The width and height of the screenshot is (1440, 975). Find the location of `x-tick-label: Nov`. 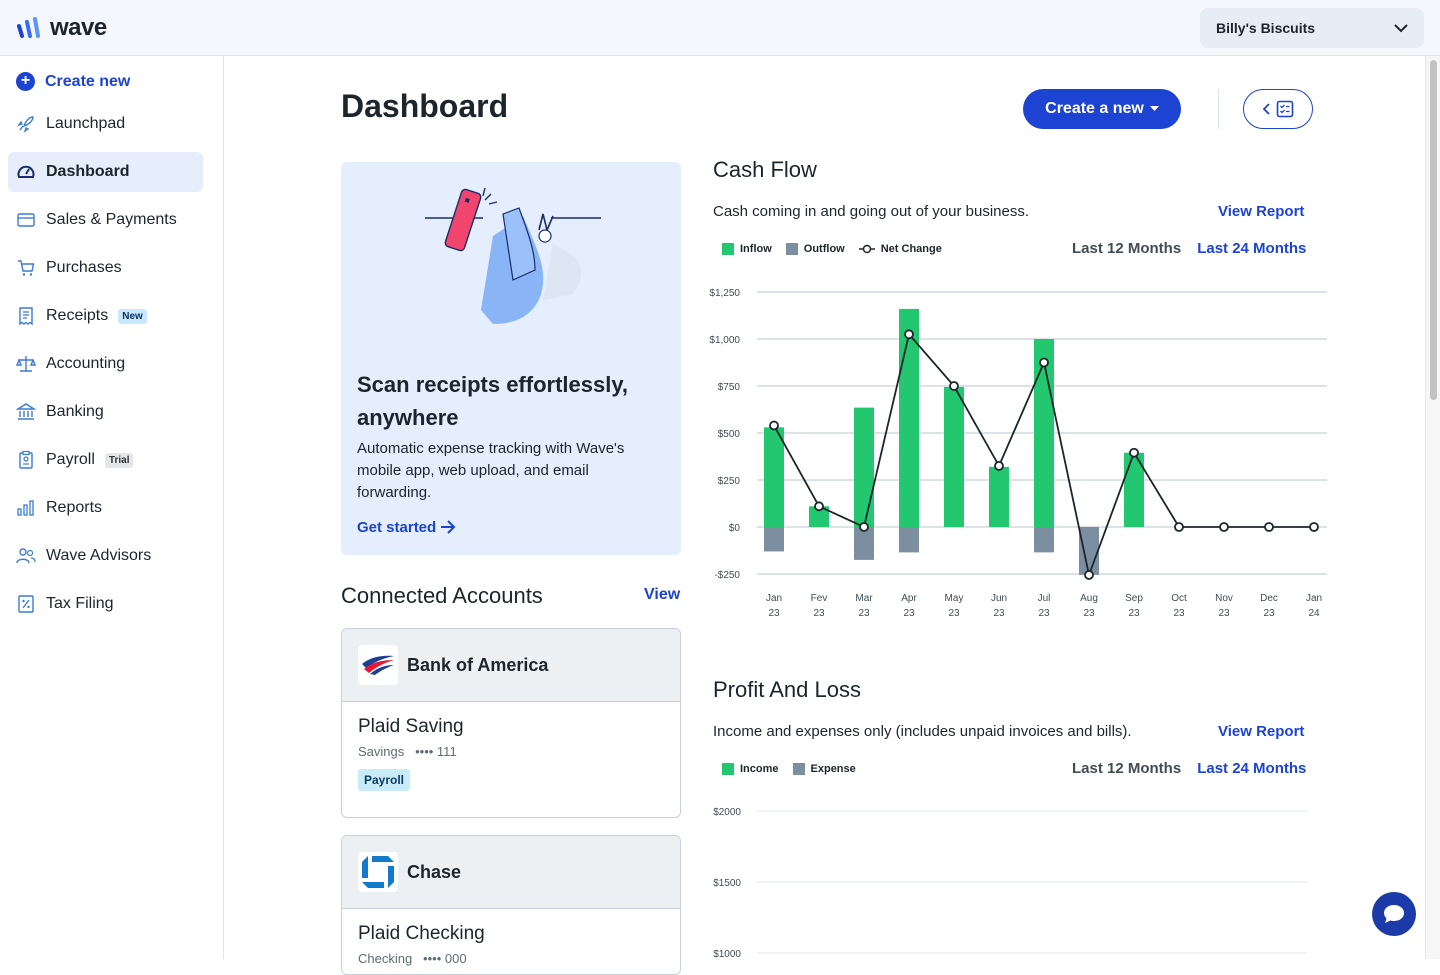

x-tick-label: Nov is located at coordinates (1224, 598).